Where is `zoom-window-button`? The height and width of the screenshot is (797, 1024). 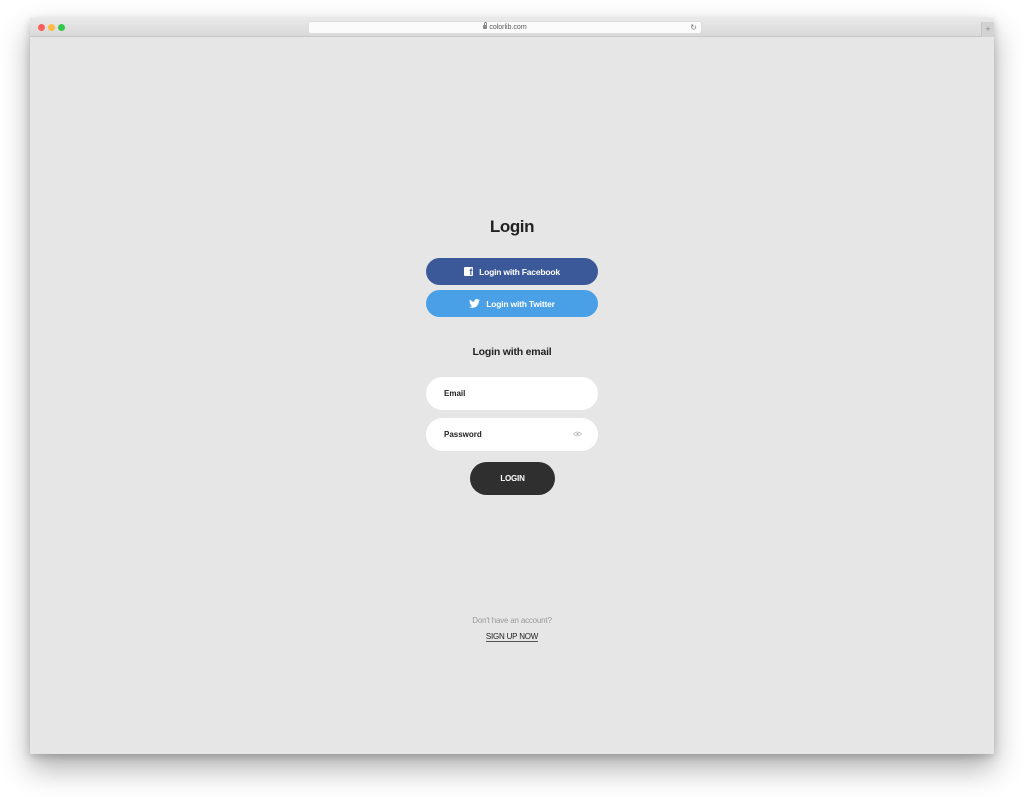
zoom-window-button is located at coordinates (61, 27).